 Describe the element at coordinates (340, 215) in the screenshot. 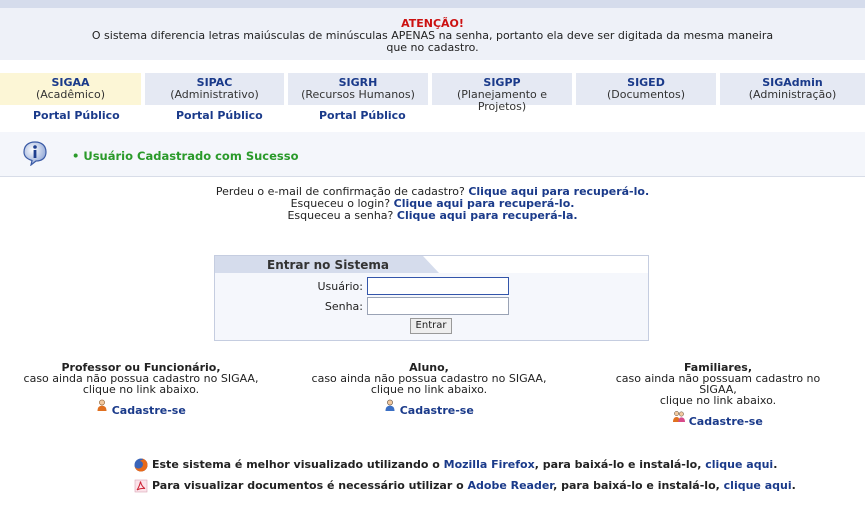

I see `recover-pass-text: Esqueceu a senha?` at that location.